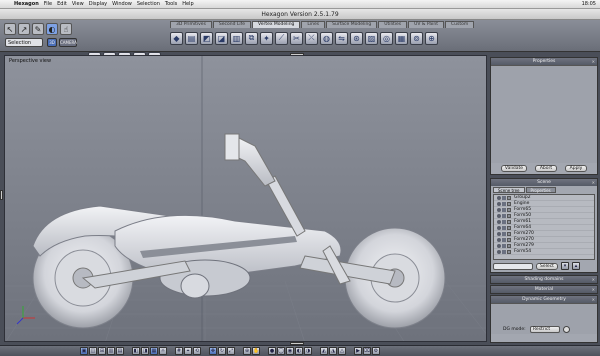  What do you see at coordinates (1, 195) in the screenshot?
I see `viewport-side-grip` at bounding box center [1, 195].